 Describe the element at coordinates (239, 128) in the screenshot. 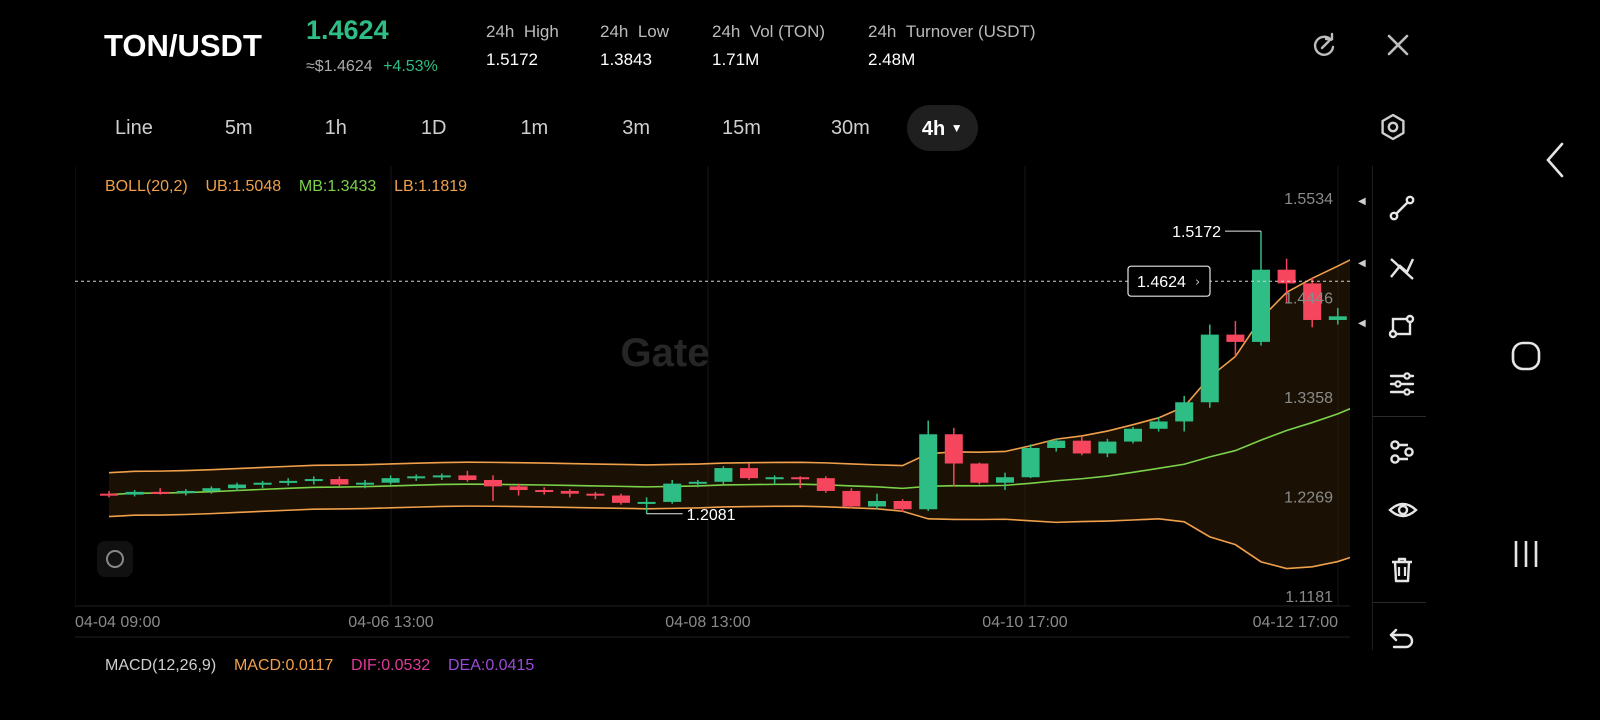

I see `tab-5m: 5m` at that location.